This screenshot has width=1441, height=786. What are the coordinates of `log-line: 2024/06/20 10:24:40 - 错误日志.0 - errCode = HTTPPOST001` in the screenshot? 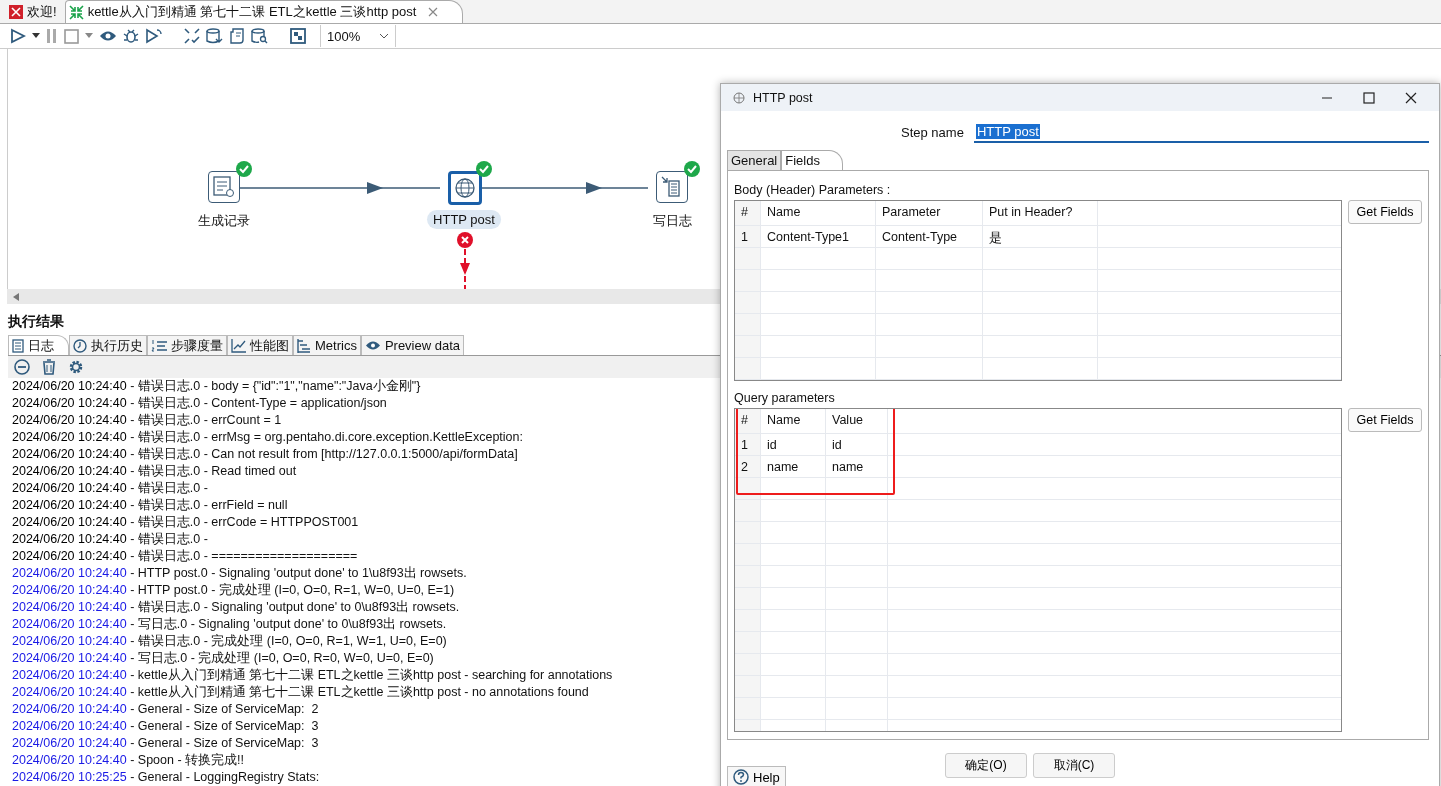 It's located at (185, 522).